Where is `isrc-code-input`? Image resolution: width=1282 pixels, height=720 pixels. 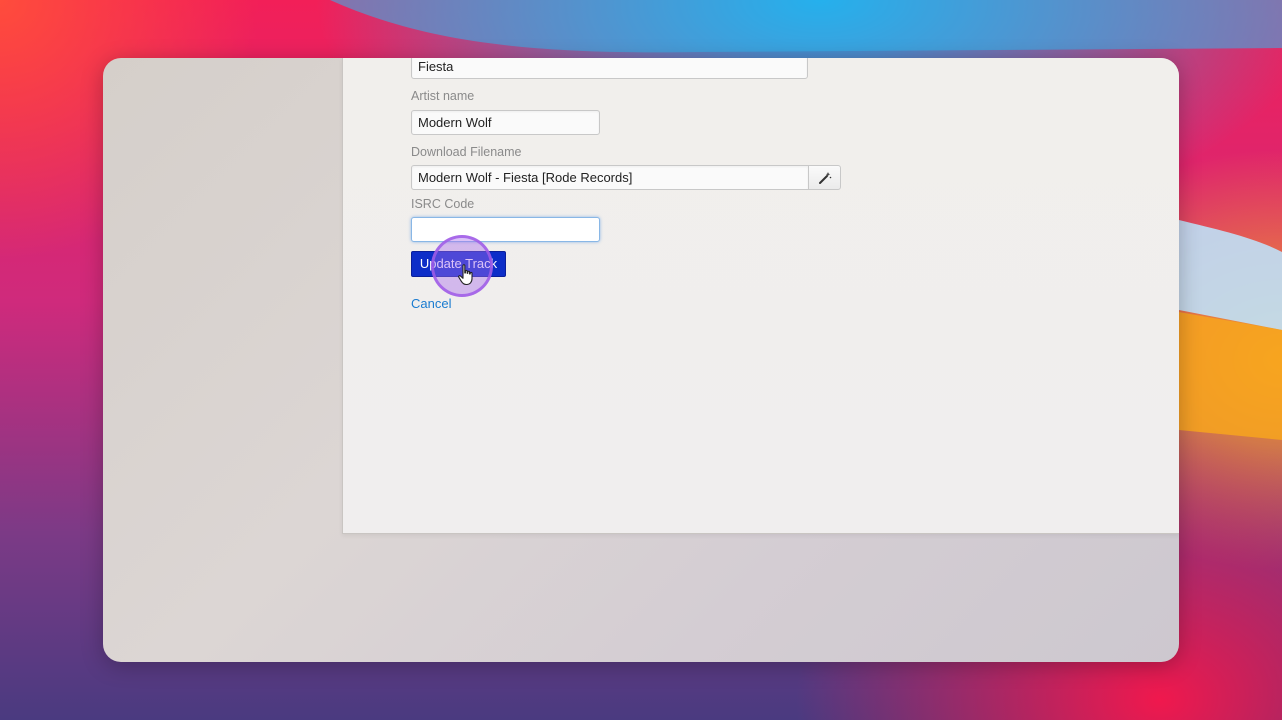 isrc-code-input is located at coordinates (505, 229).